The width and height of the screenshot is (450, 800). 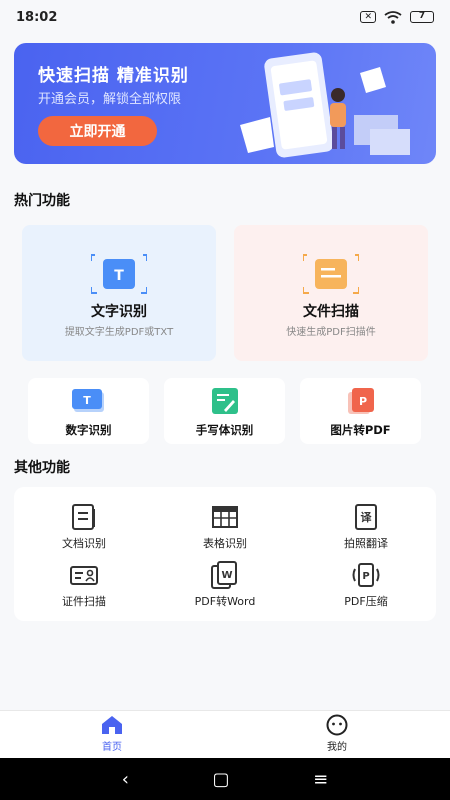 I want to click on system-nav-bar: ‹ ▢ ≡, so click(x=225, y=779).